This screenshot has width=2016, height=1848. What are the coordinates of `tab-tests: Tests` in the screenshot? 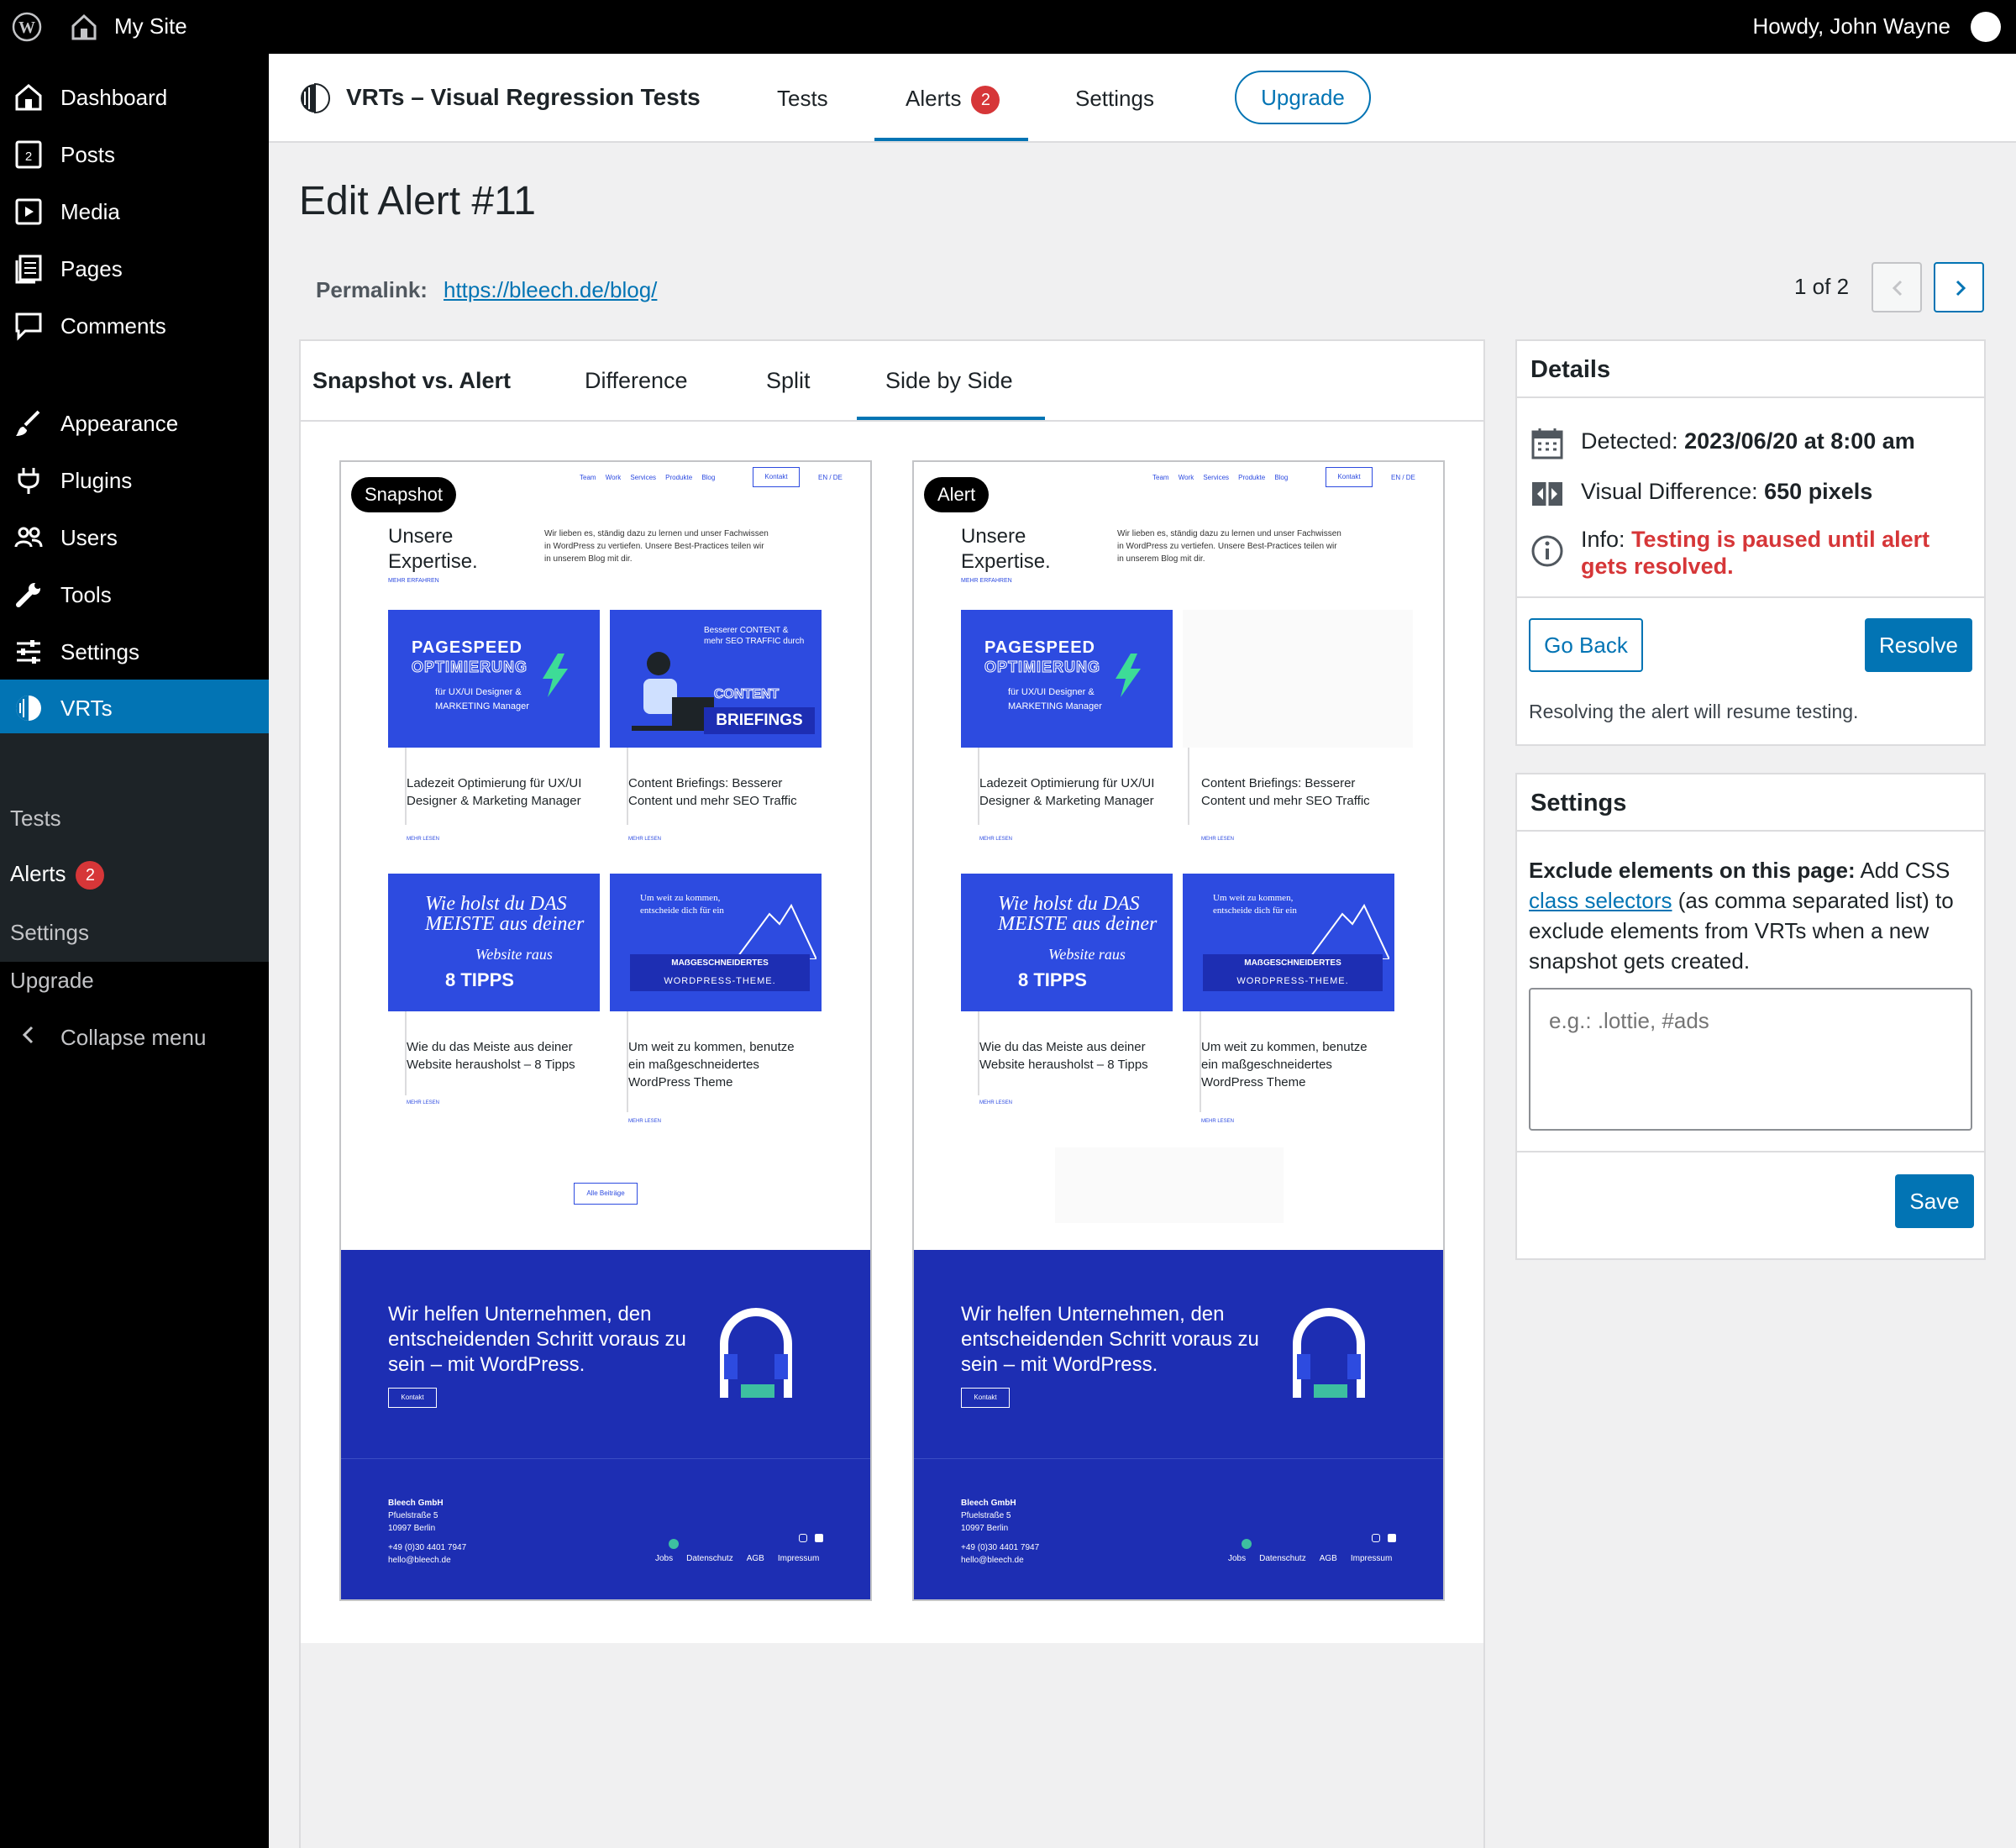 It's located at (802, 99).